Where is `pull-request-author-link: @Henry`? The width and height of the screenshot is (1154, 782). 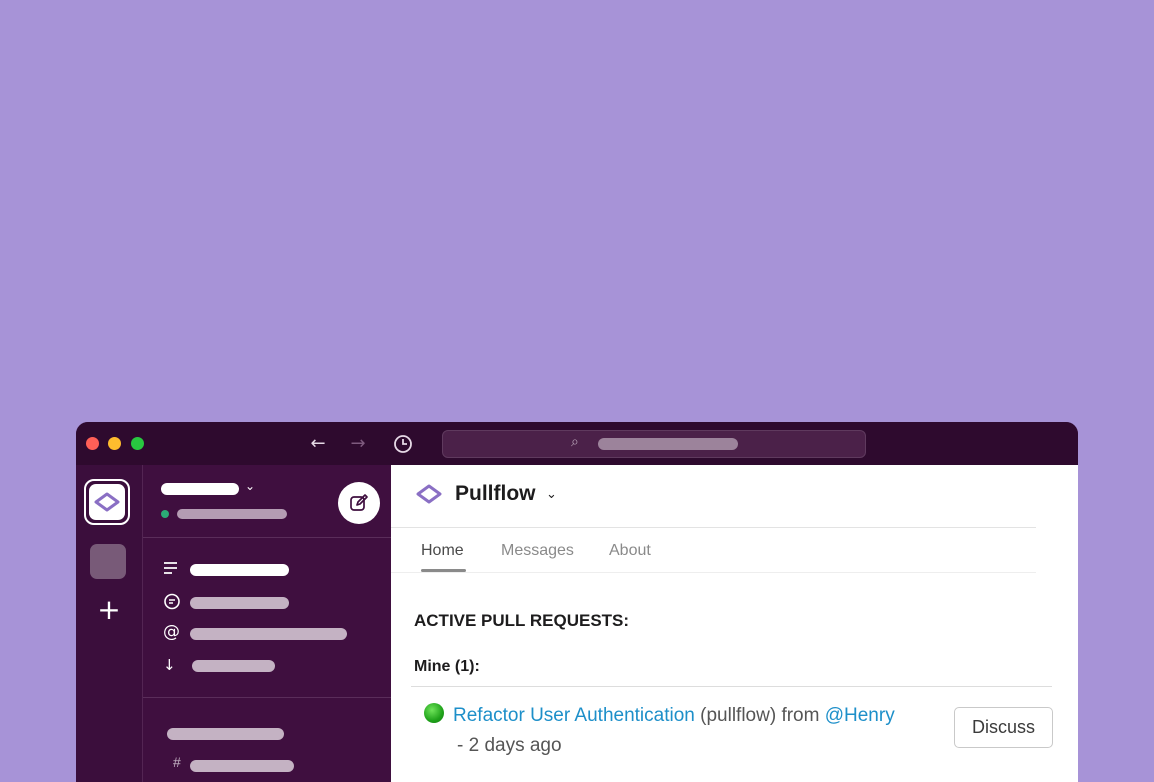
pull-request-author-link: @Henry is located at coordinates (860, 715).